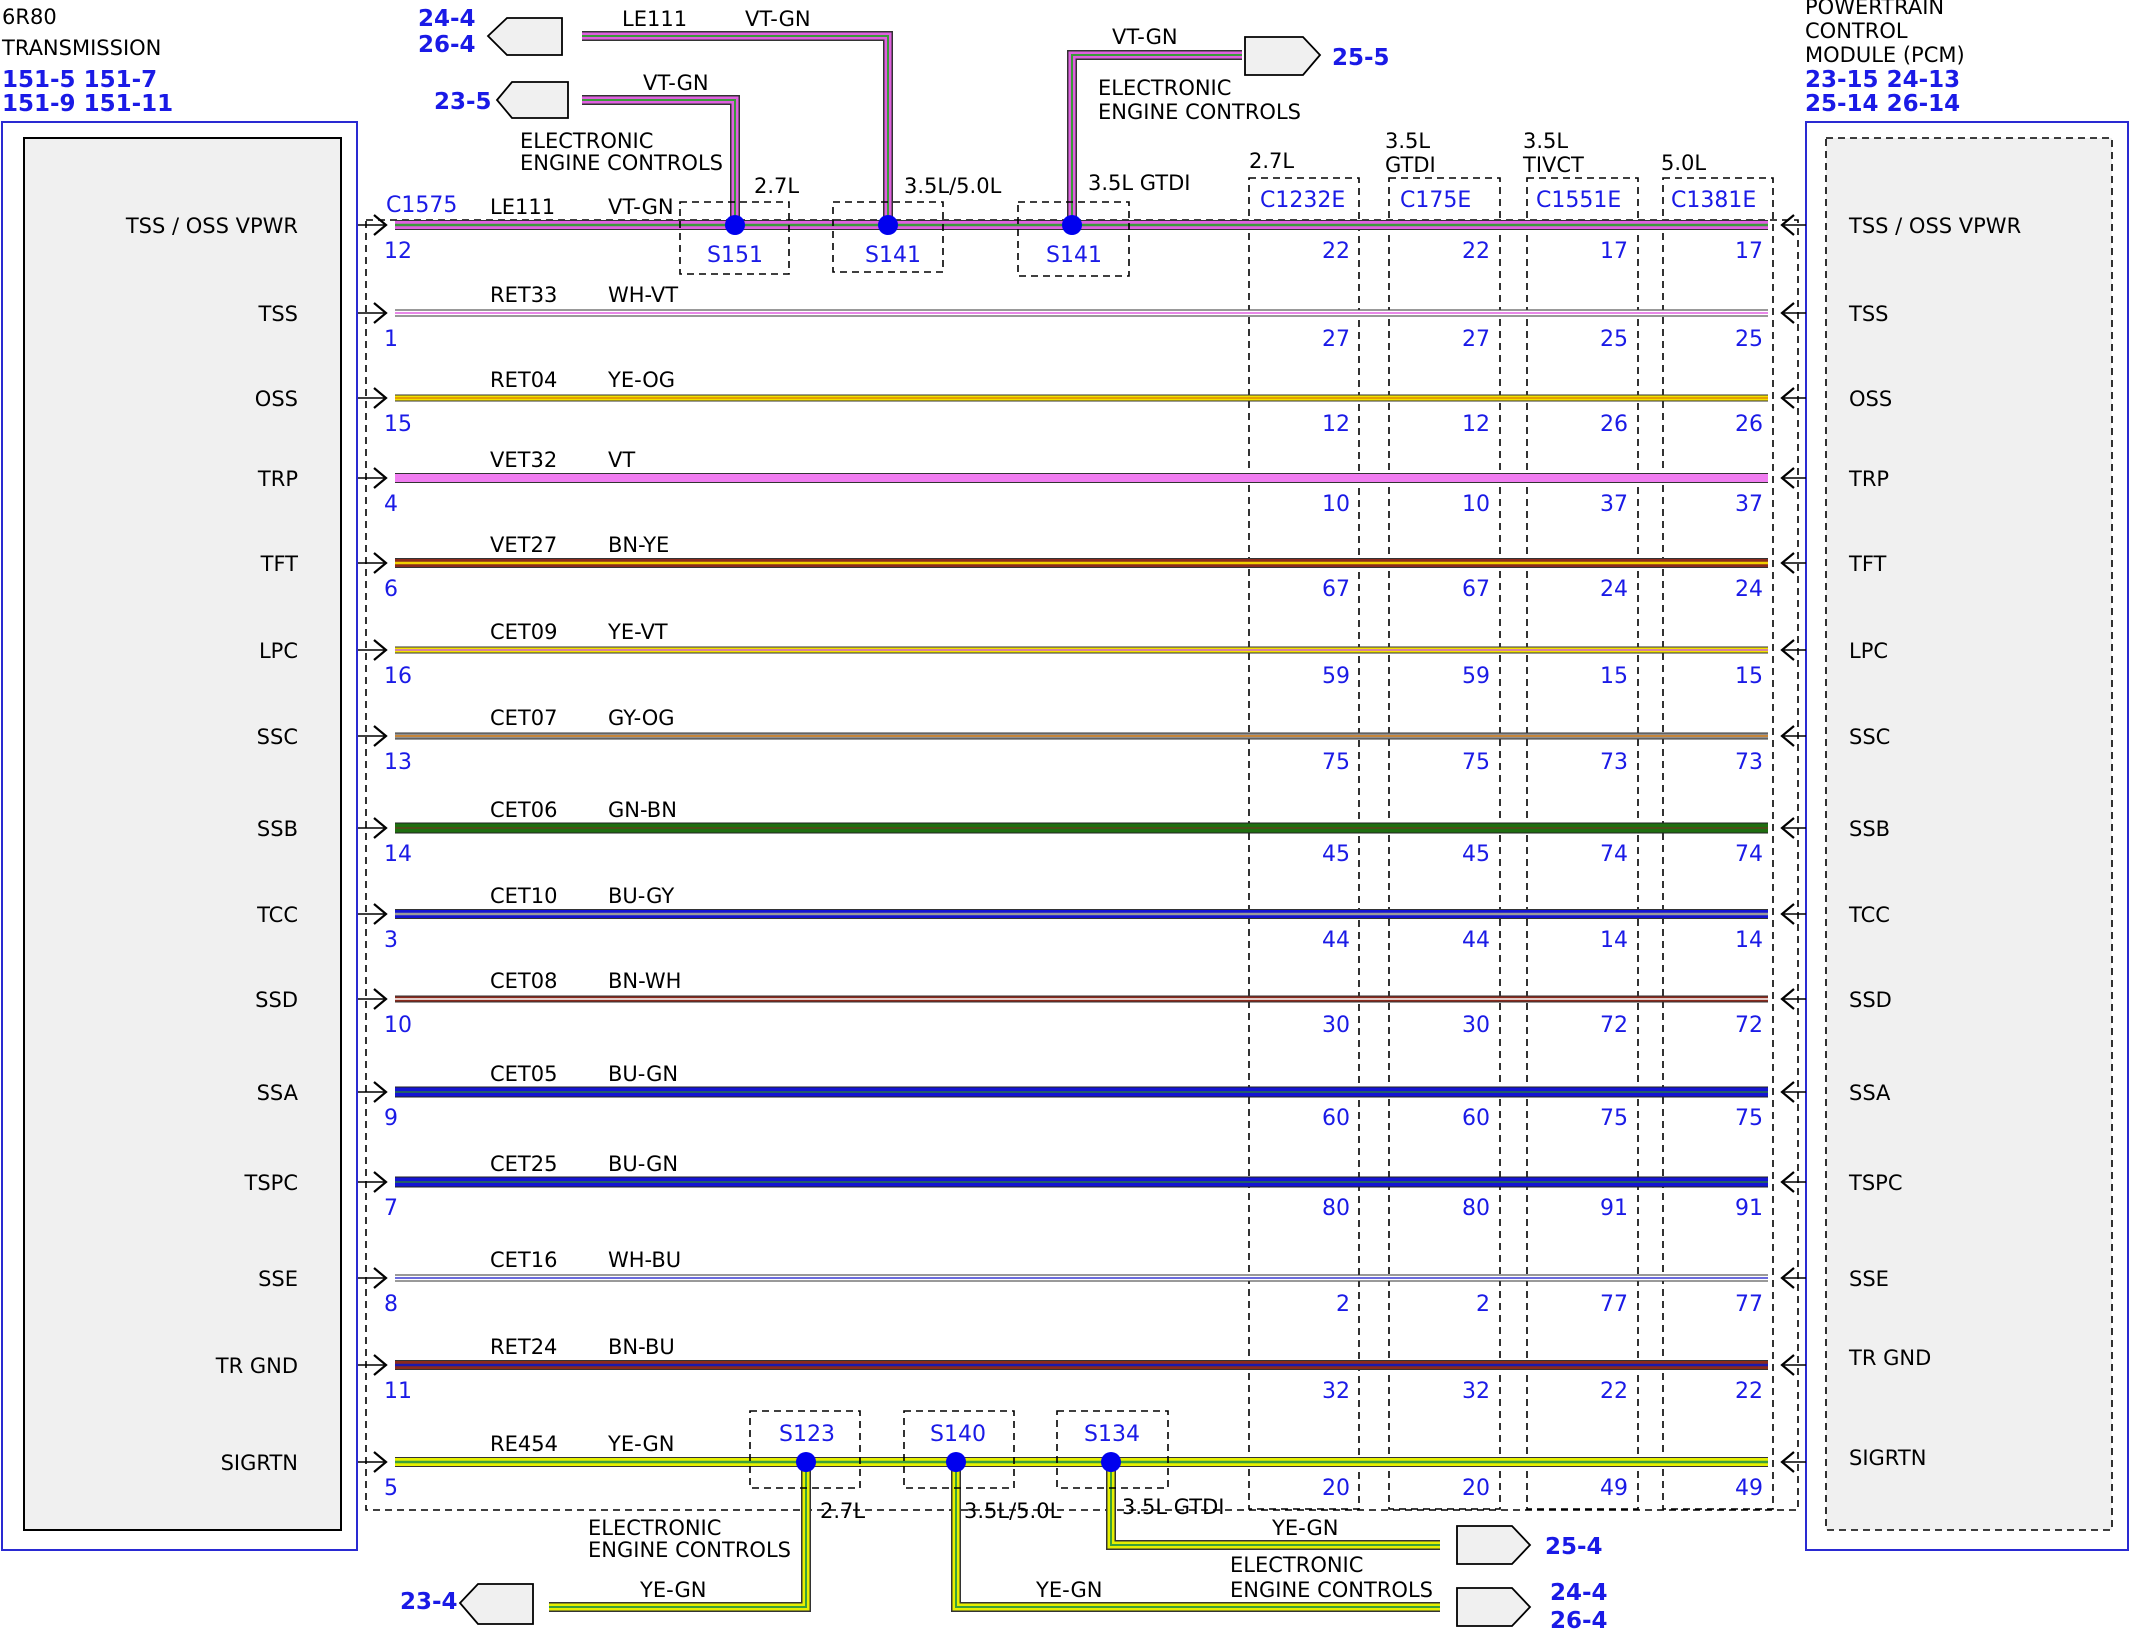 The width and height of the screenshot is (2130, 1632). Describe the element at coordinates (398, 854) in the screenshot. I see `transmission-pin: 14` at that location.